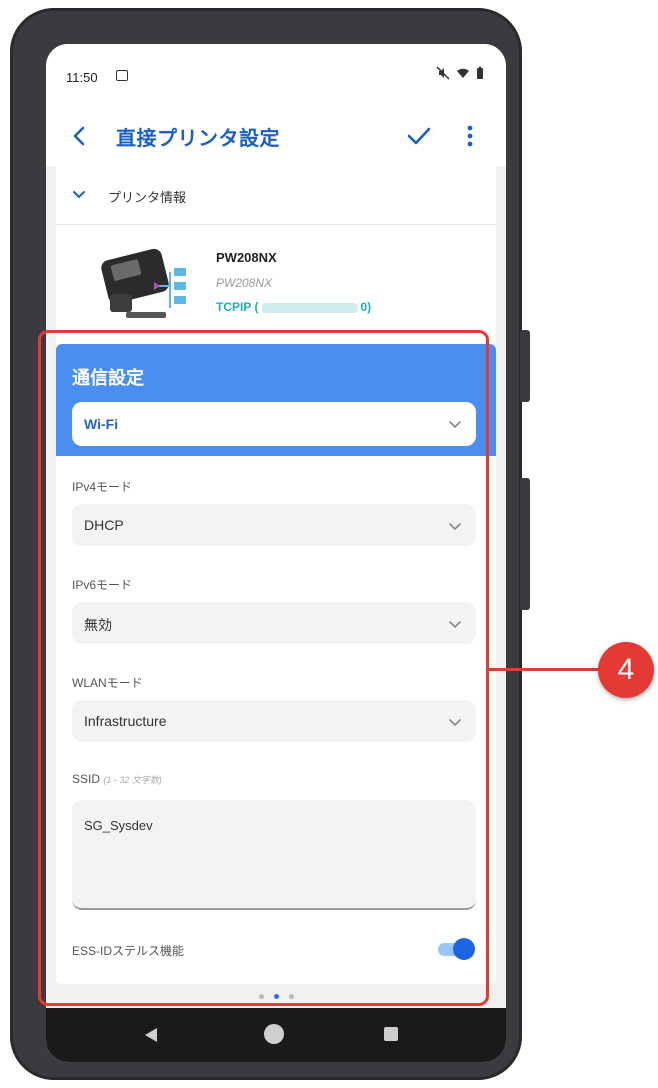 Image resolution: width=658 pixels, height=1088 pixels. Describe the element at coordinates (80, 136) in the screenshot. I see `back-arrow-icon` at that location.